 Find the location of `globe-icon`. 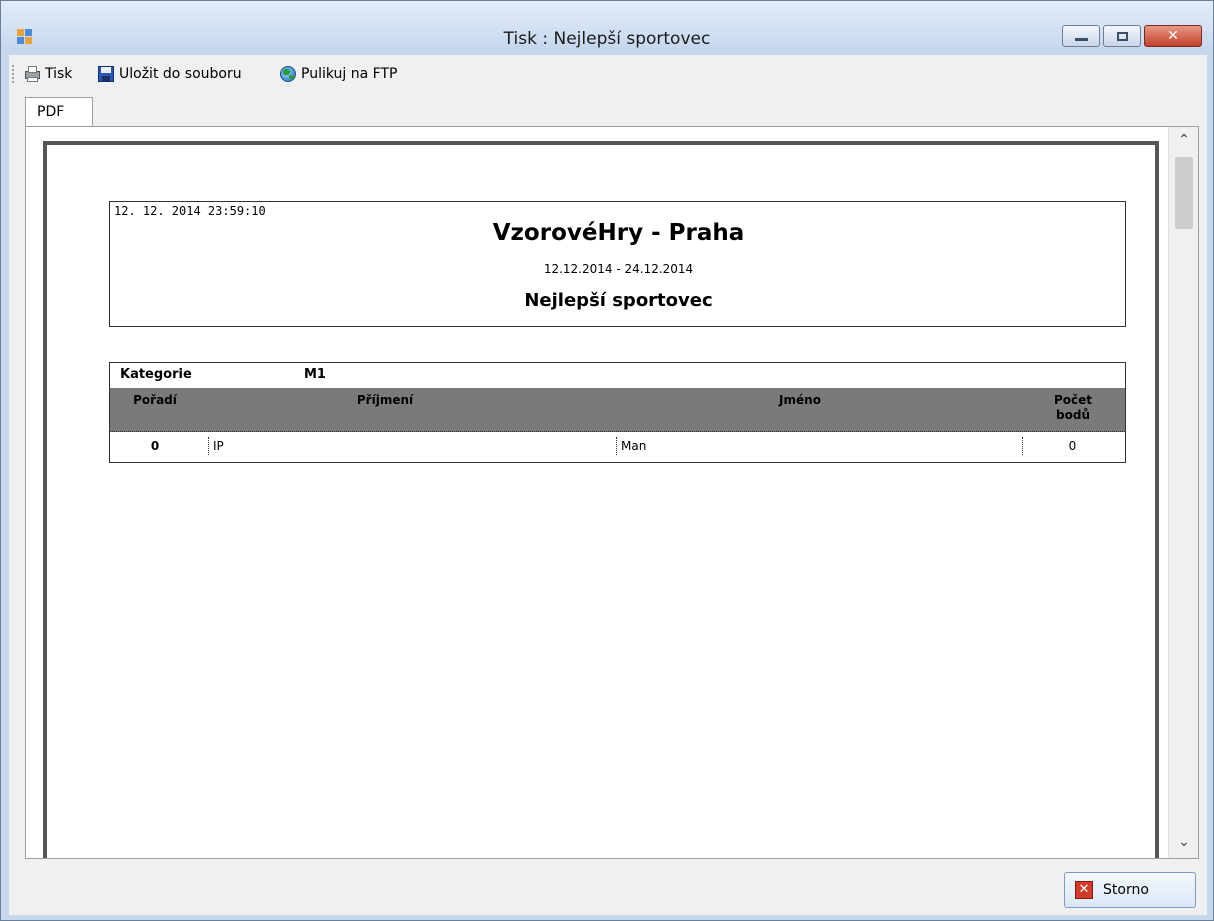

globe-icon is located at coordinates (288, 74).